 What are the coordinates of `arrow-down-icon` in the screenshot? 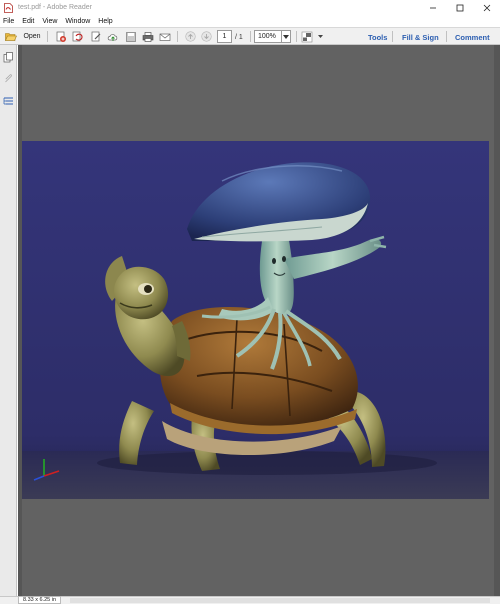 It's located at (206, 36).